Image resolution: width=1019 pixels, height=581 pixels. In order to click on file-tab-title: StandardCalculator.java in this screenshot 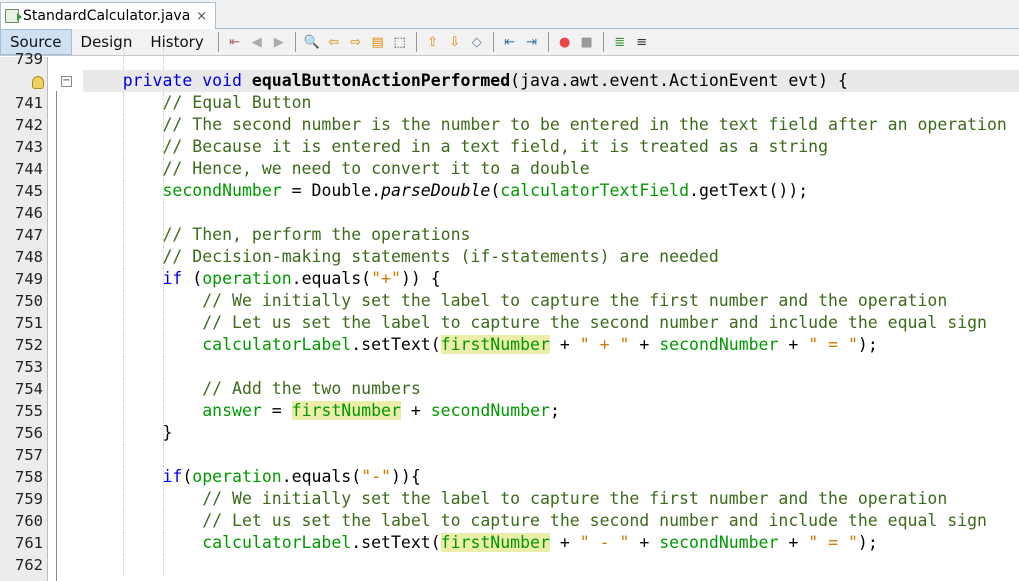, I will do `click(107, 16)`.